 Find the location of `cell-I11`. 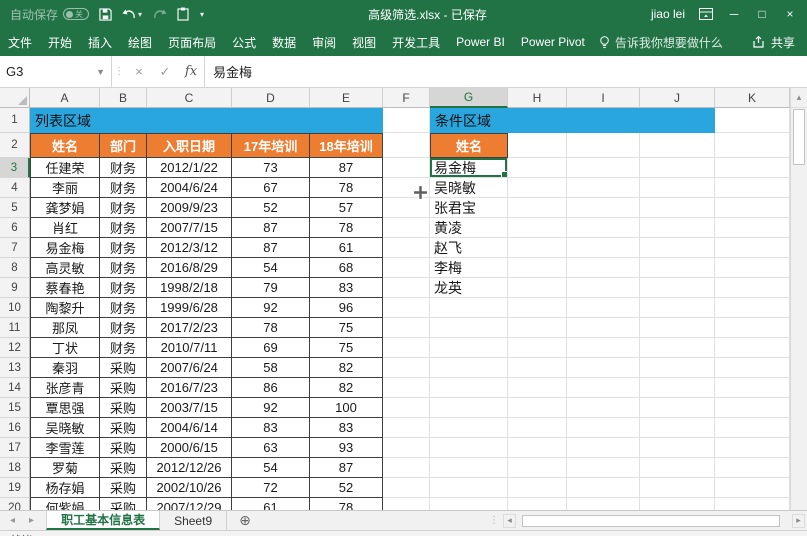

cell-I11 is located at coordinates (603, 328).